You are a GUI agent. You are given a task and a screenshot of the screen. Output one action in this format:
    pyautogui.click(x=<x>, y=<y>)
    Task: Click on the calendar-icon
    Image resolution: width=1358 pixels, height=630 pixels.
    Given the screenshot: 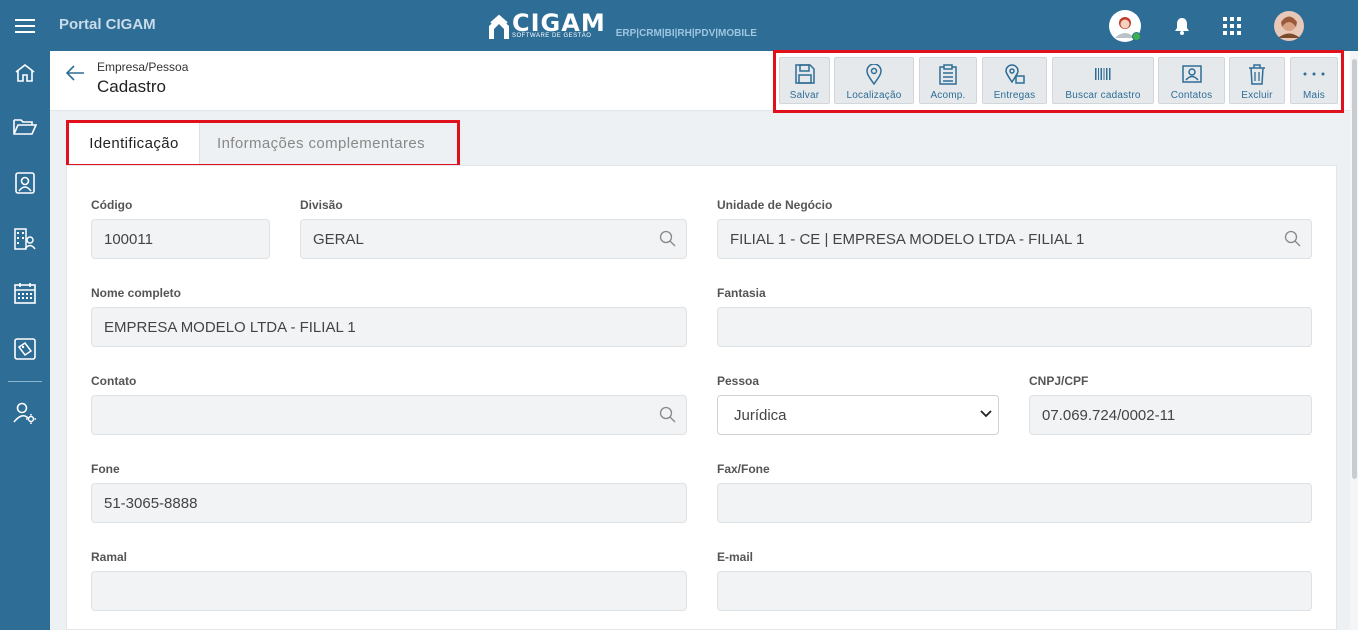 What is the action you would take?
    pyautogui.click(x=25, y=293)
    